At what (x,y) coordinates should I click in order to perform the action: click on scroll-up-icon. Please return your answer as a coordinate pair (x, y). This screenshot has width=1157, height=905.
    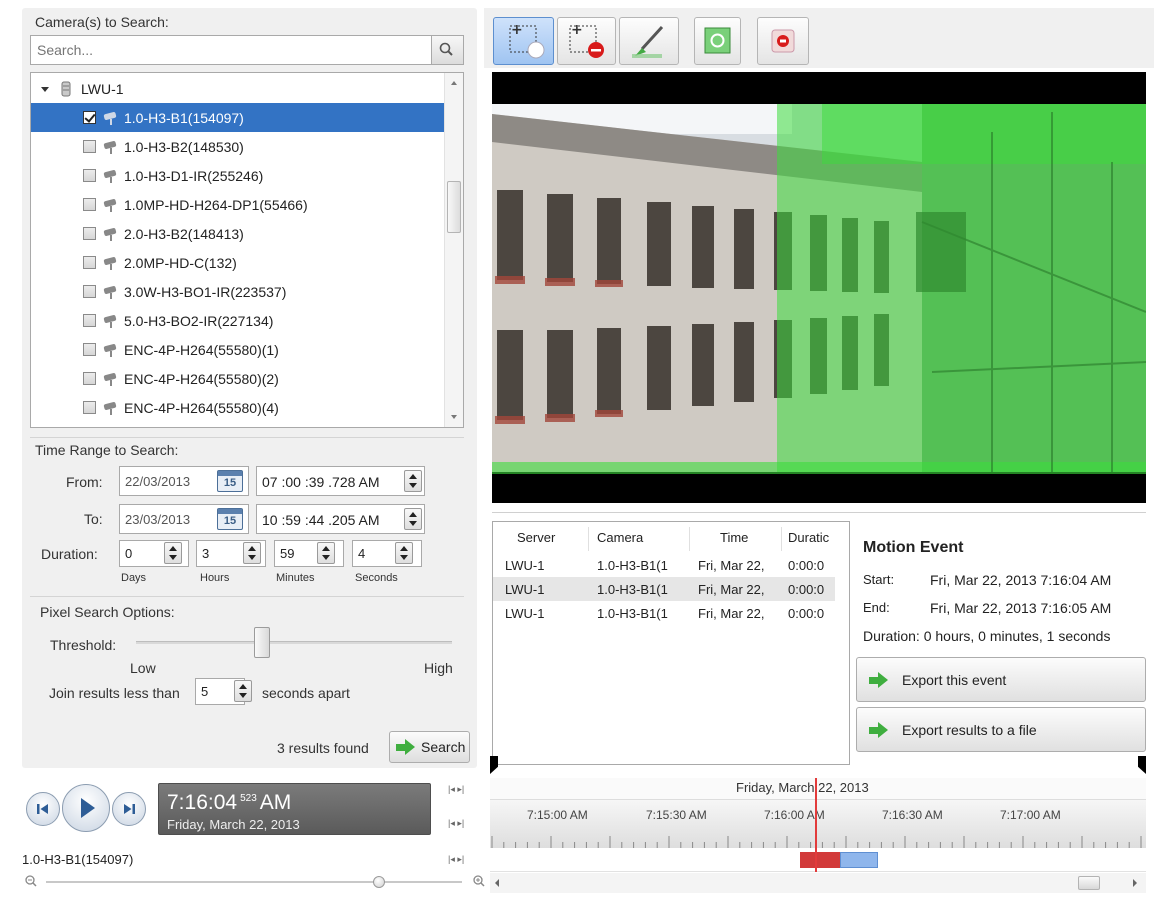
    Looking at the image, I should click on (454, 83).